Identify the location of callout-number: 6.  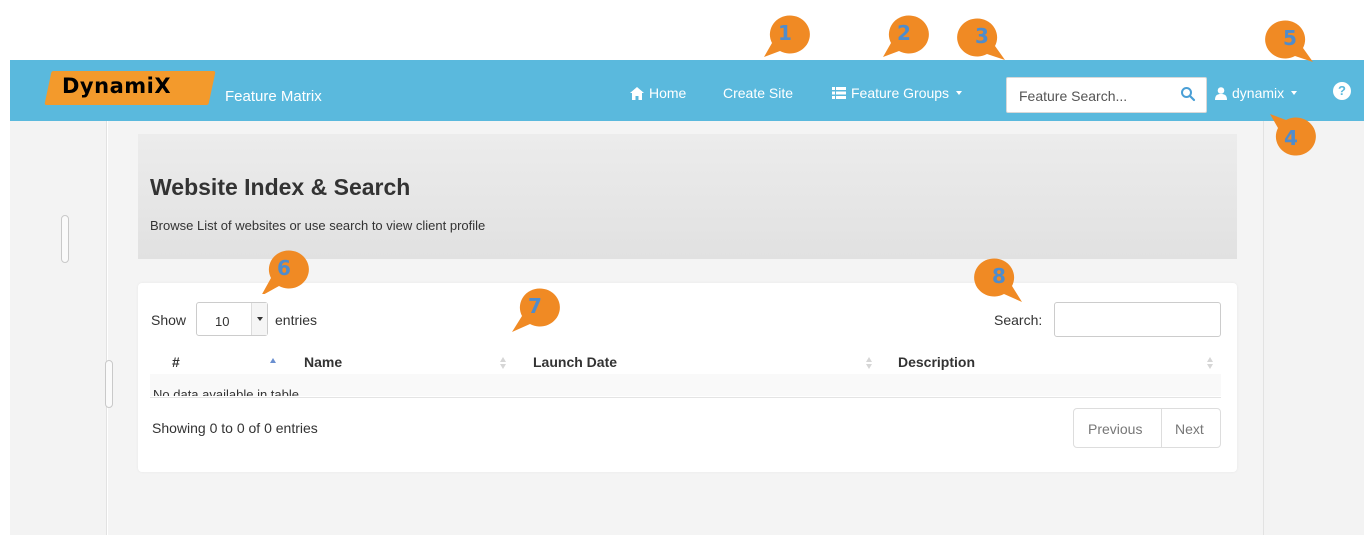
(284, 268).